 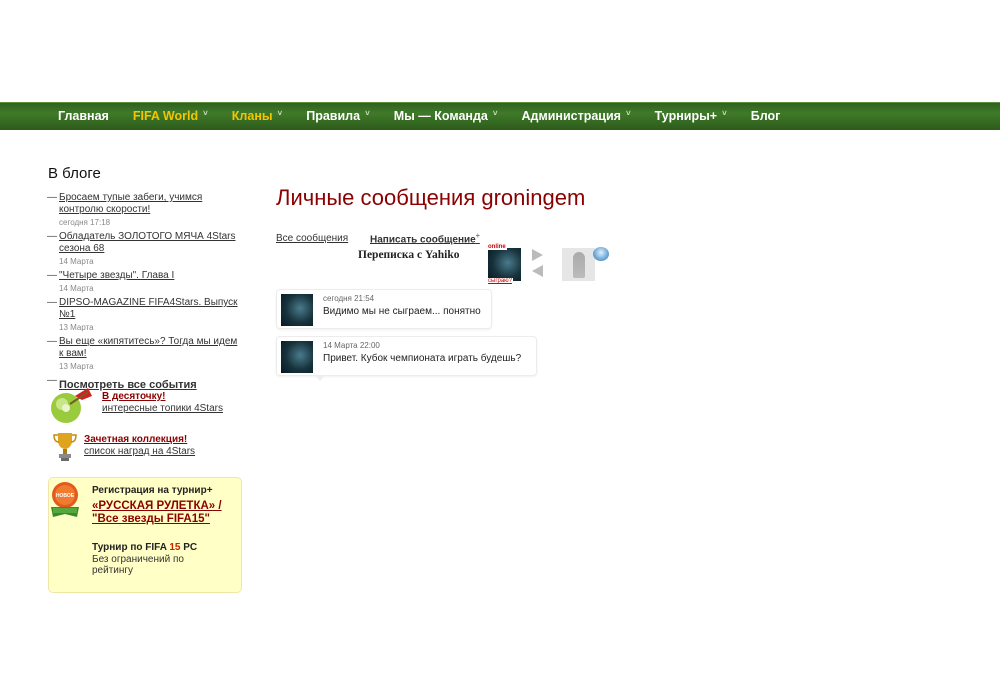 I want to click on tournament-platform: Турнир по FIFA 15 PC, so click(x=144, y=547).